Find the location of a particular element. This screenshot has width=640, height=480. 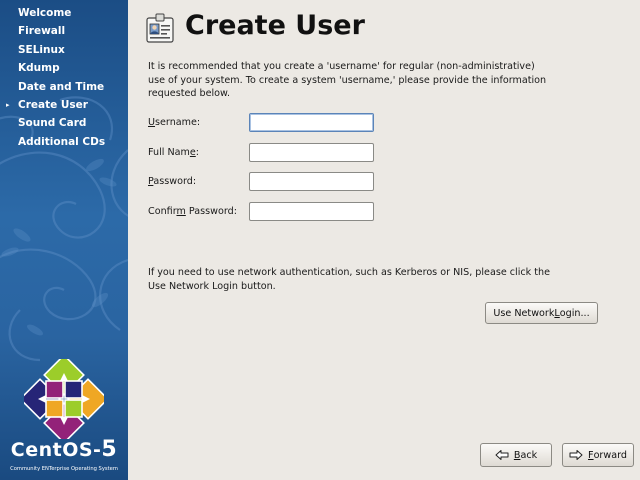

sidebar-item-label: Firewall is located at coordinates (42, 31).